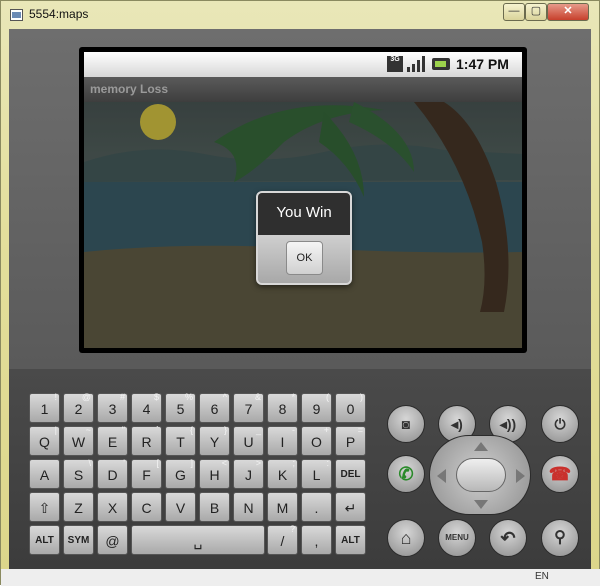 The height and width of the screenshot is (586, 600). What do you see at coordinates (536, 12) in the screenshot?
I see `maximize-button: ▢` at bounding box center [536, 12].